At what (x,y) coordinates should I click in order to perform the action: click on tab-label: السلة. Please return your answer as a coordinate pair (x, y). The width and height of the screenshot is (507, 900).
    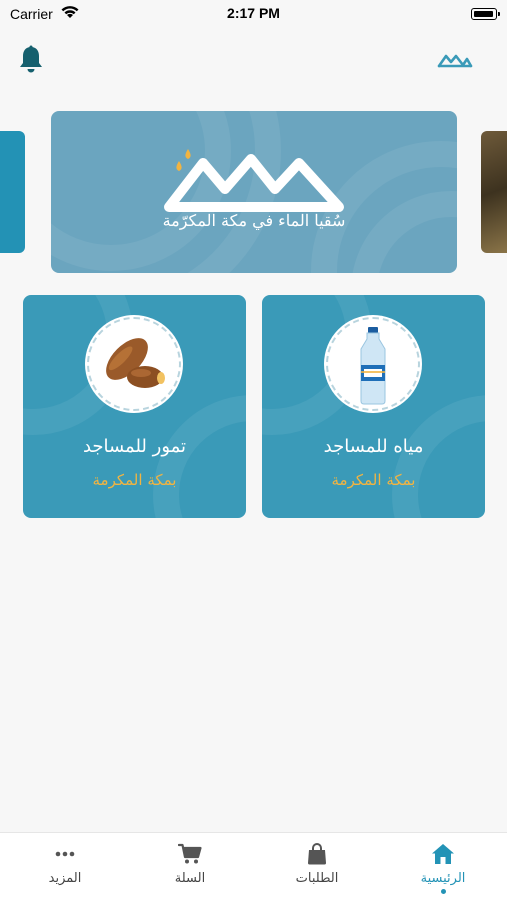
    Looking at the image, I should click on (190, 878).